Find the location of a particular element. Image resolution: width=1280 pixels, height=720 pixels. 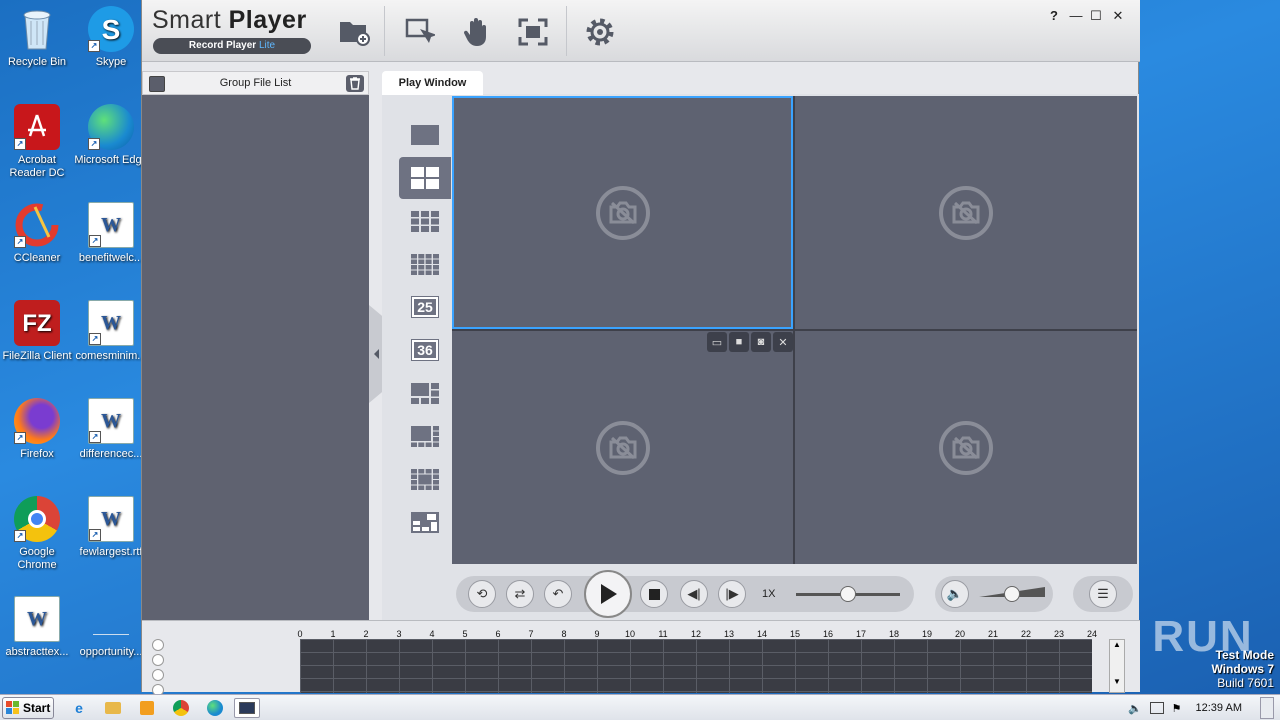

clock: 12:39 AM is located at coordinates (1219, 708).